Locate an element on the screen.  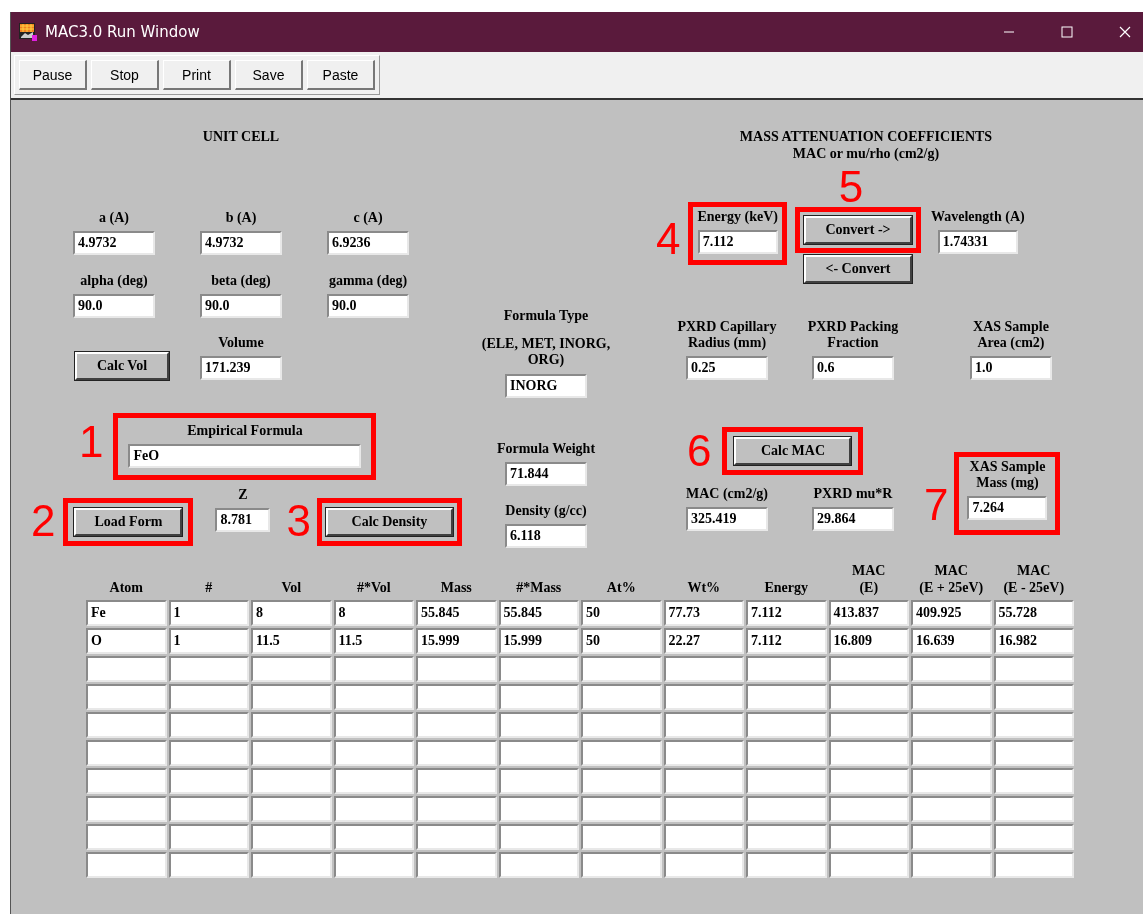
table-cell: 22.27 is located at coordinates (703, 641).